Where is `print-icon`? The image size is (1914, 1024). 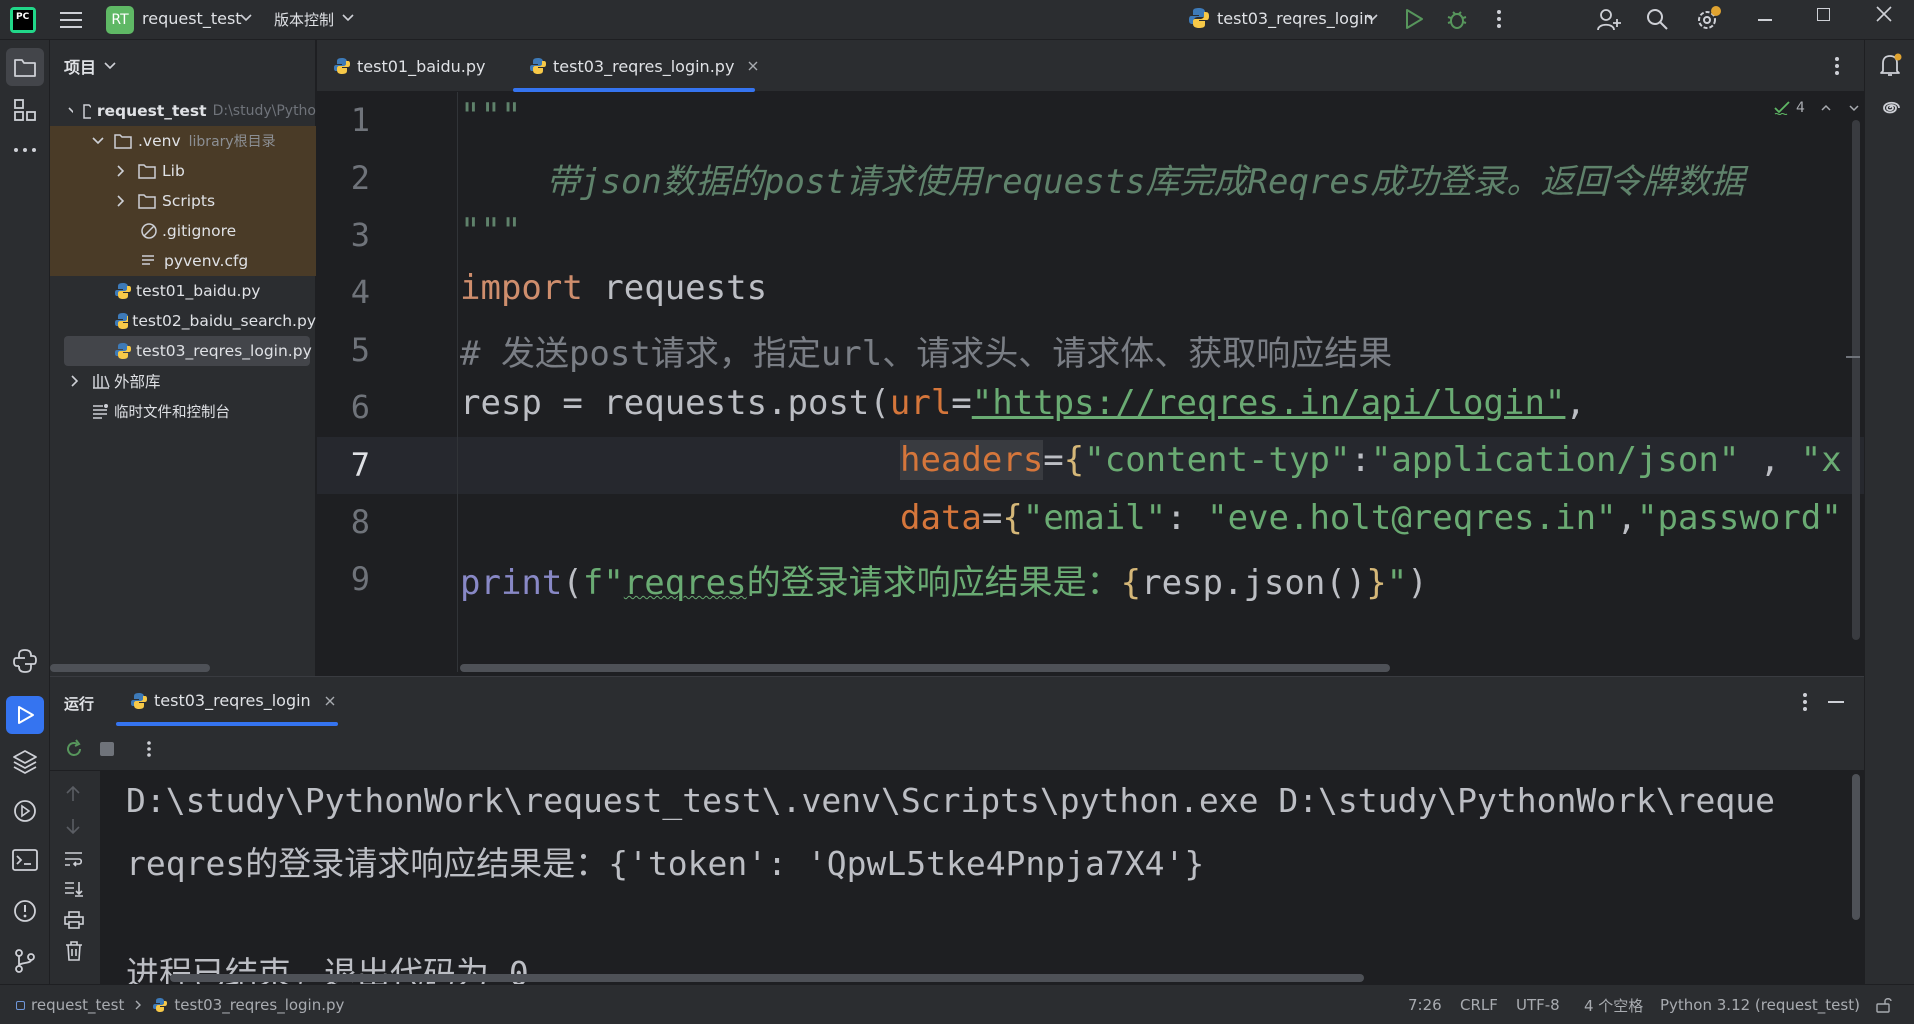 print-icon is located at coordinates (74, 920).